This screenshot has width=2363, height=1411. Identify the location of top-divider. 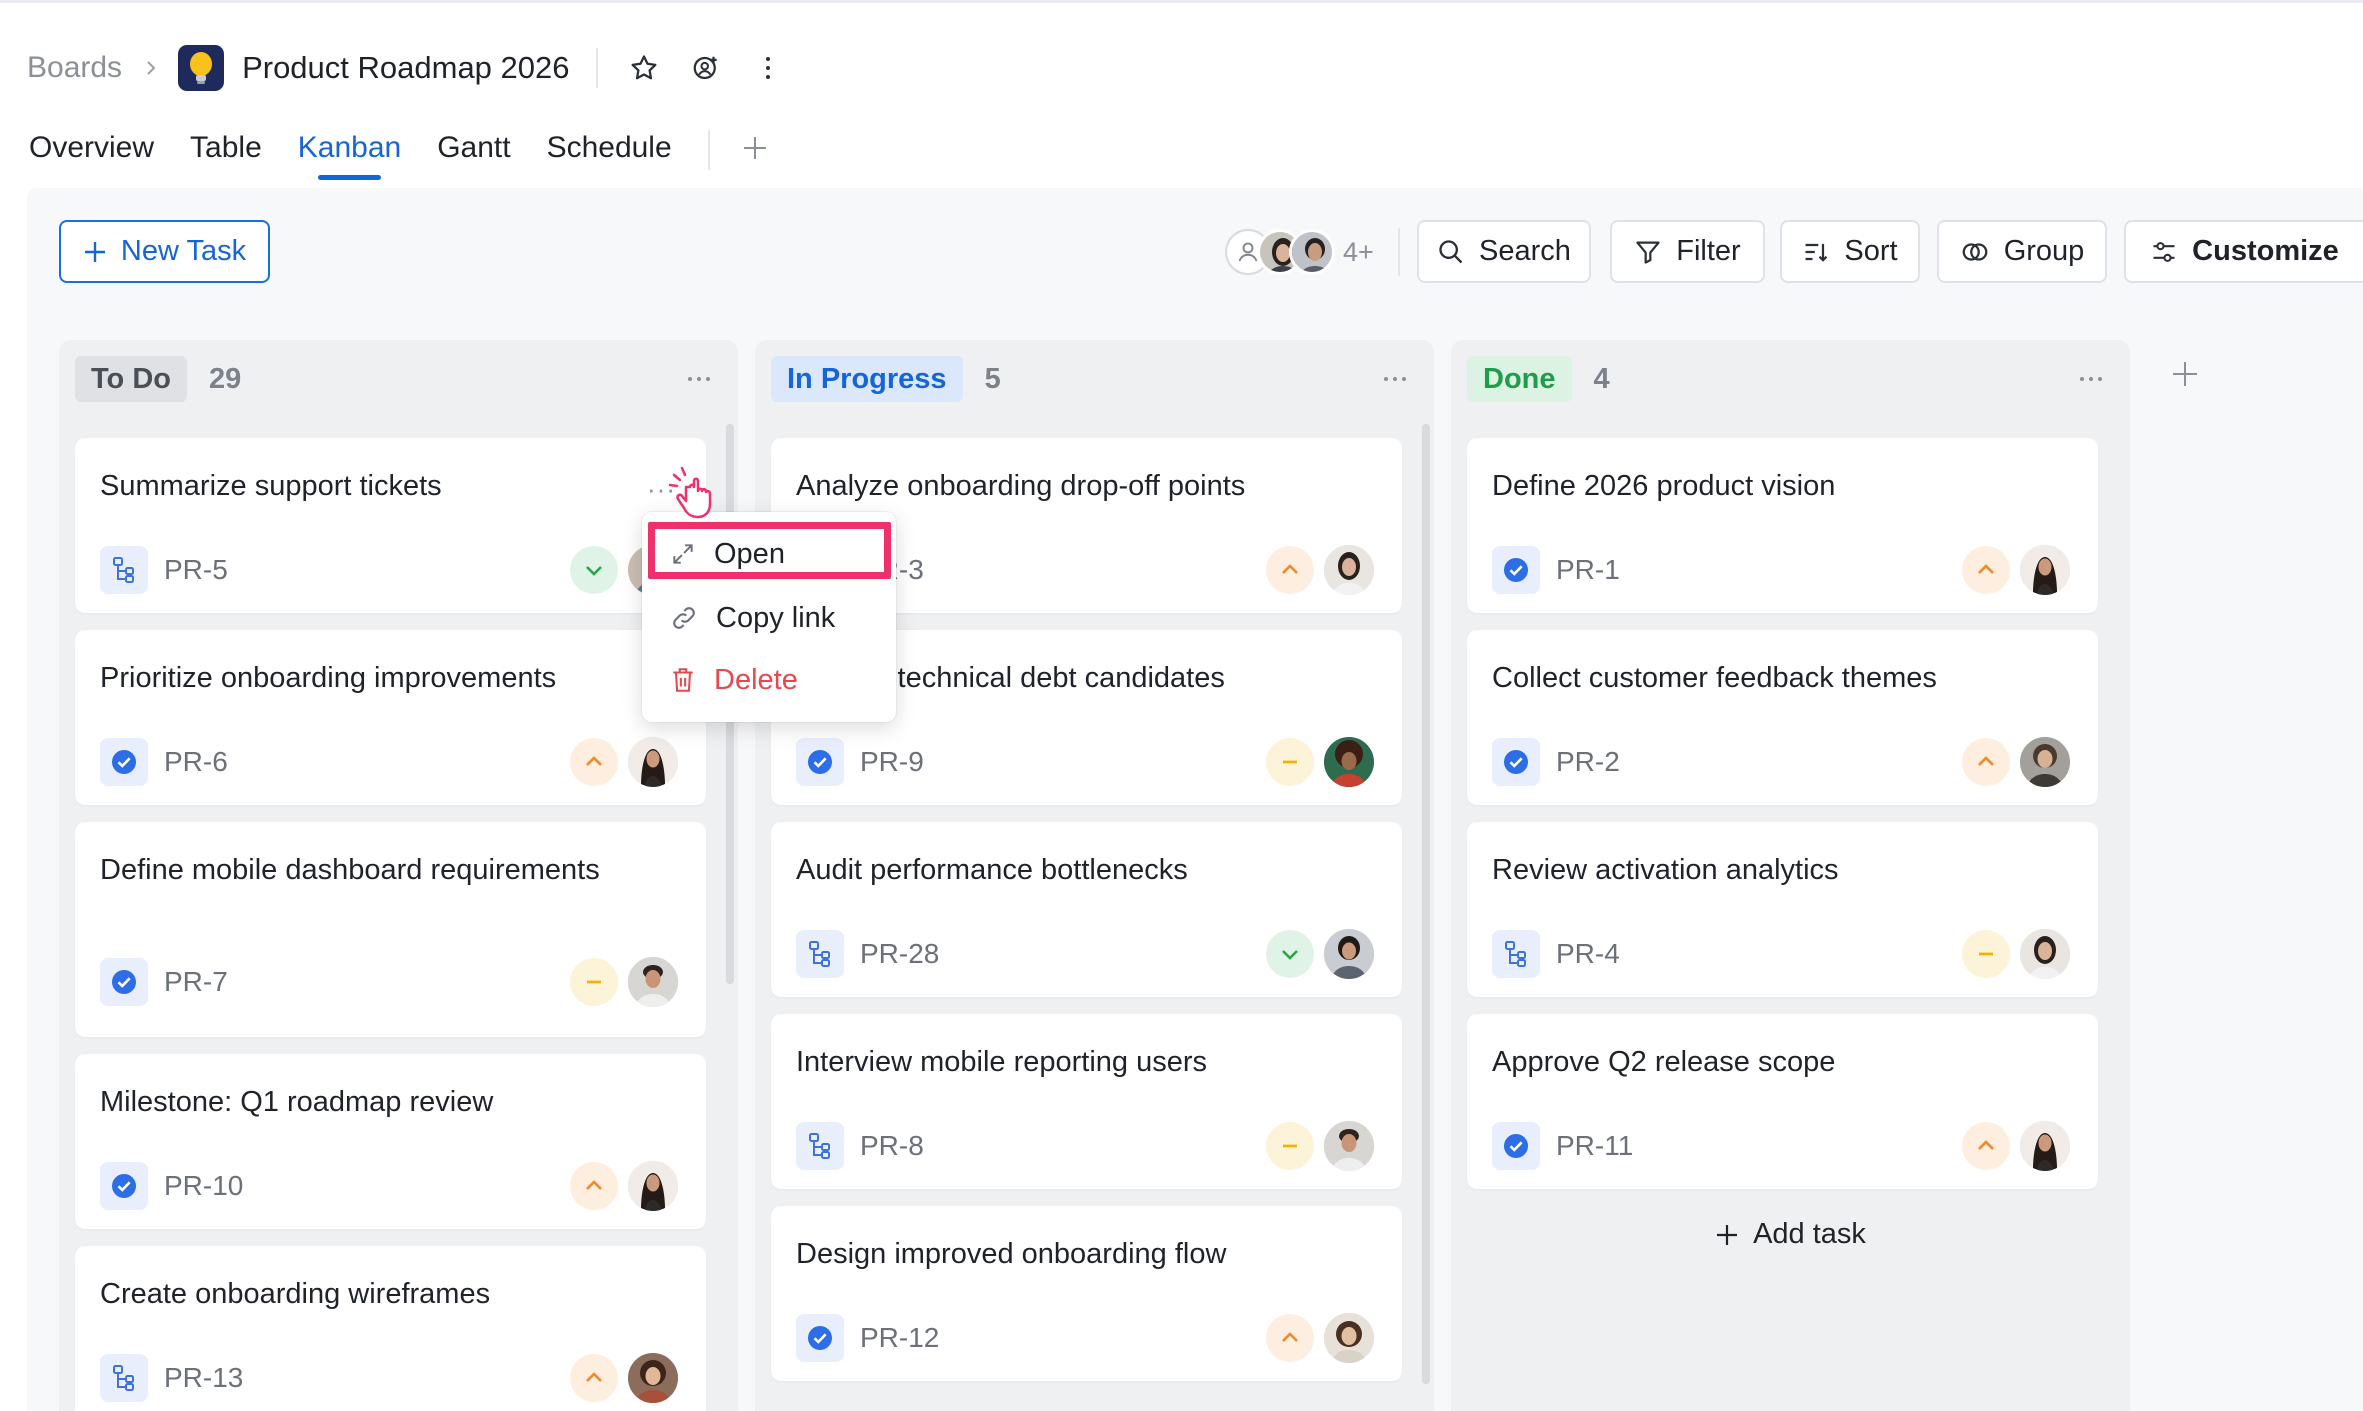
(1181, 1).